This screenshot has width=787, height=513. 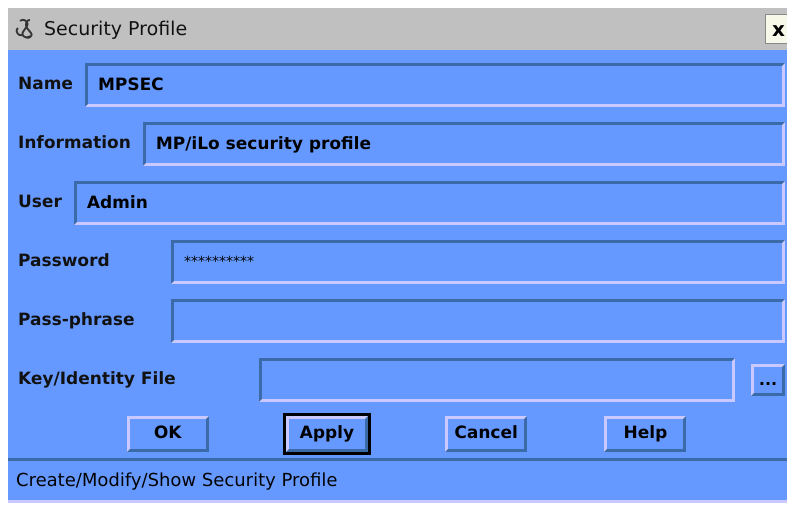 What do you see at coordinates (167, 434) in the screenshot?
I see `dialog-button: OK` at bounding box center [167, 434].